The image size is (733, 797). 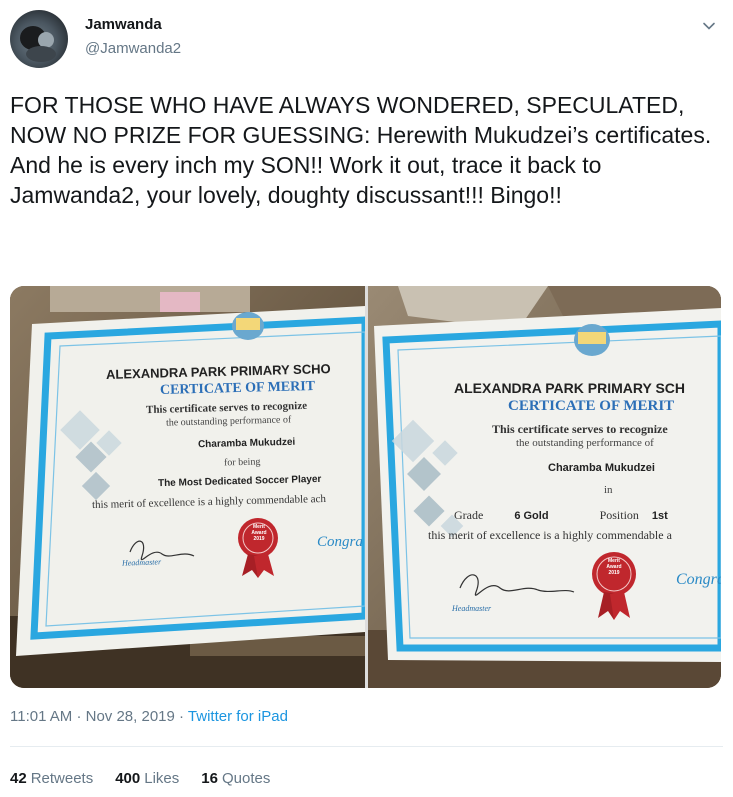 What do you see at coordinates (246, 778) in the screenshot?
I see `quotes-label: Quotes` at bounding box center [246, 778].